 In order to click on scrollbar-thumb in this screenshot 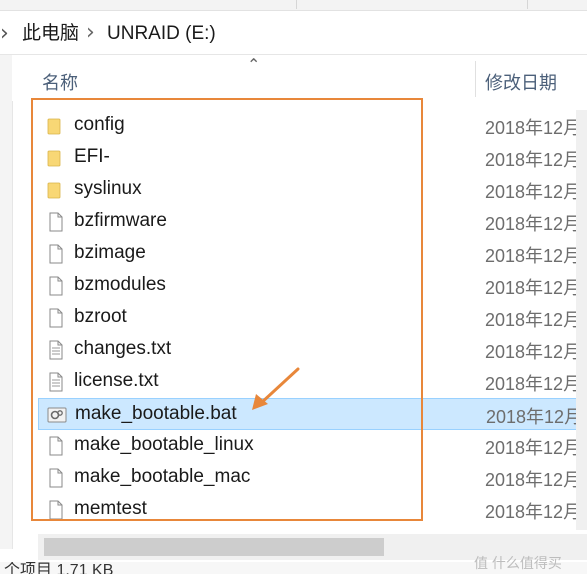, I will do `click(214, 547)`.